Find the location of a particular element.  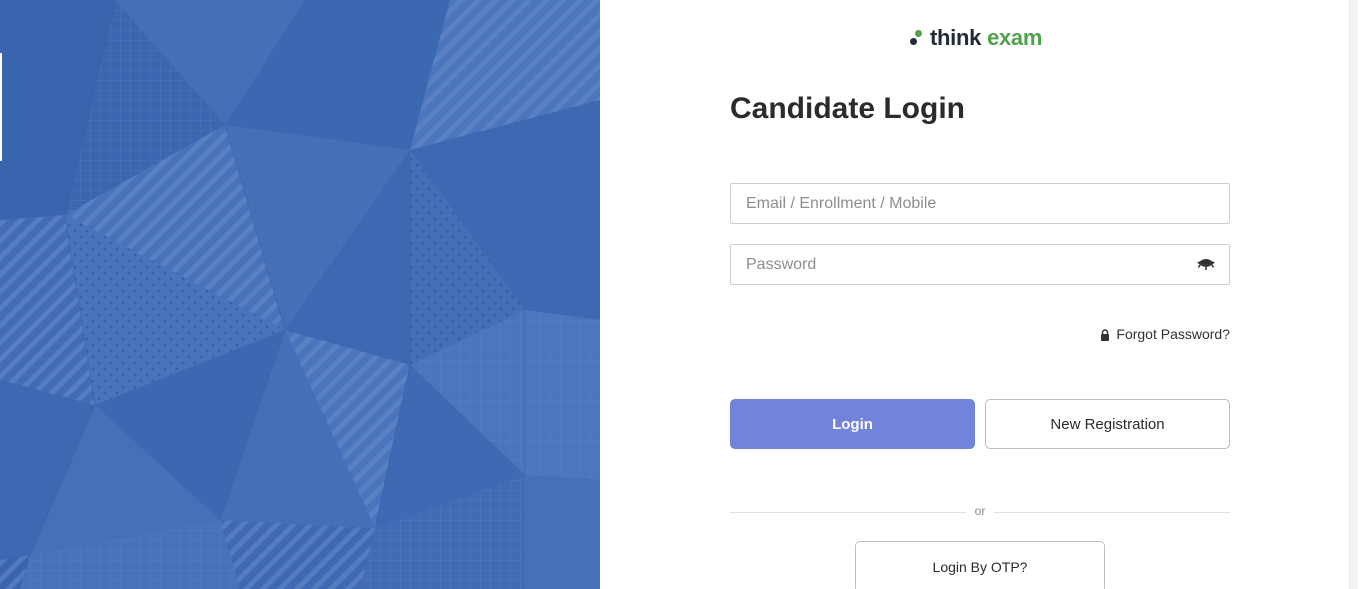

password-input is located at coordinates (980, 264).